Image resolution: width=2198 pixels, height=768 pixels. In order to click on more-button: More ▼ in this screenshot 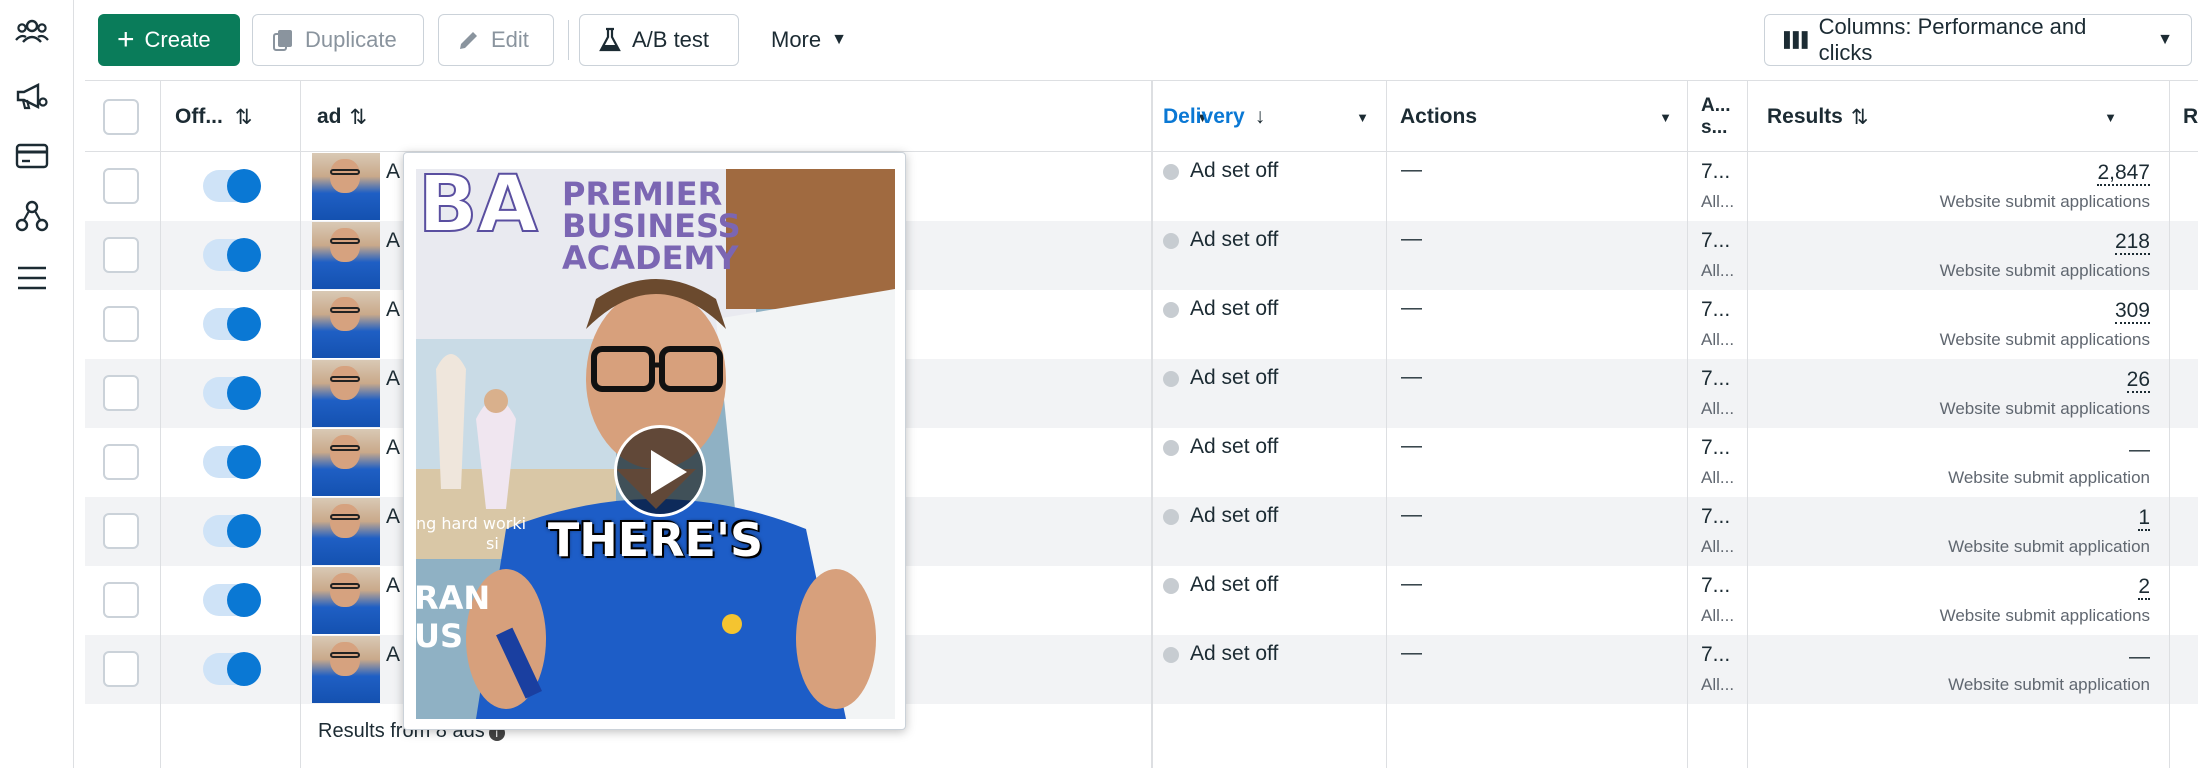, I will do `click(818, 40)`.